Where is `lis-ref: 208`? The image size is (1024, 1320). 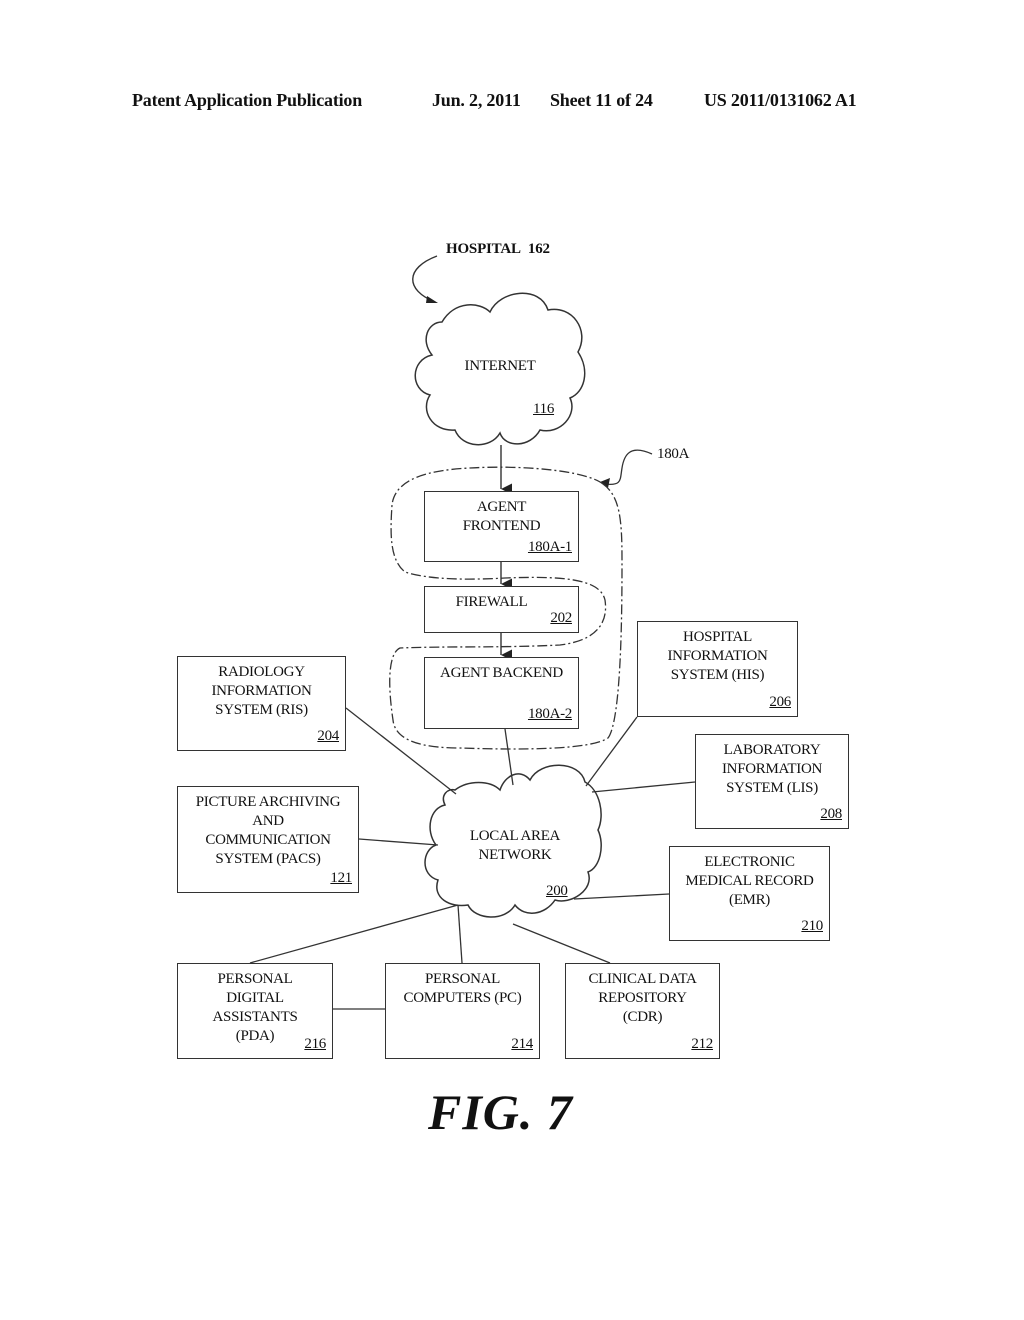
lis-ref: 208 is located at coordinates (831, 814).